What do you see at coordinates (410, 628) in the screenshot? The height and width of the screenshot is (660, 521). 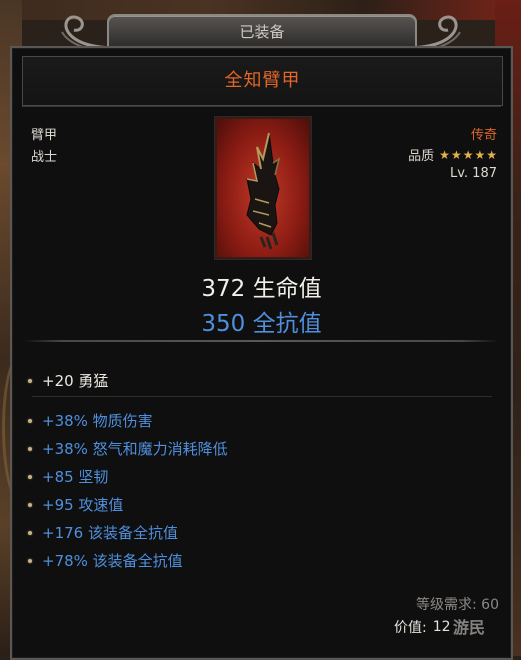 I see `price-label: 价值:` at bounding box center [410, 628].